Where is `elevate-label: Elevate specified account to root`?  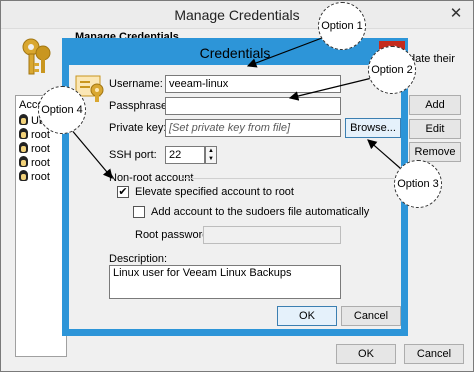
elevate-label: Elevate specified account to root is located at coordinates (214, 192).